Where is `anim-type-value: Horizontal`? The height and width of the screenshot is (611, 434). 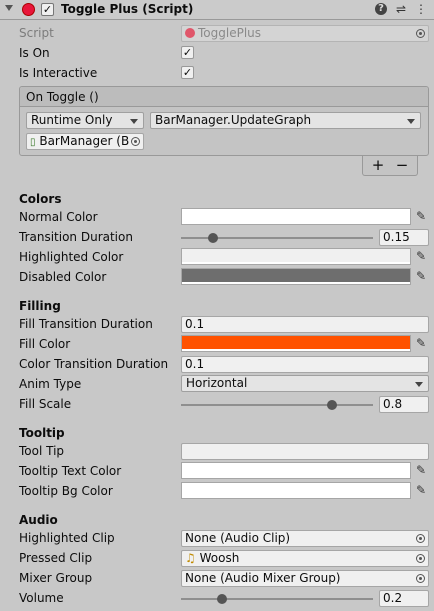
anim-type-value: Horizontal is located at coordinates (217, 383).